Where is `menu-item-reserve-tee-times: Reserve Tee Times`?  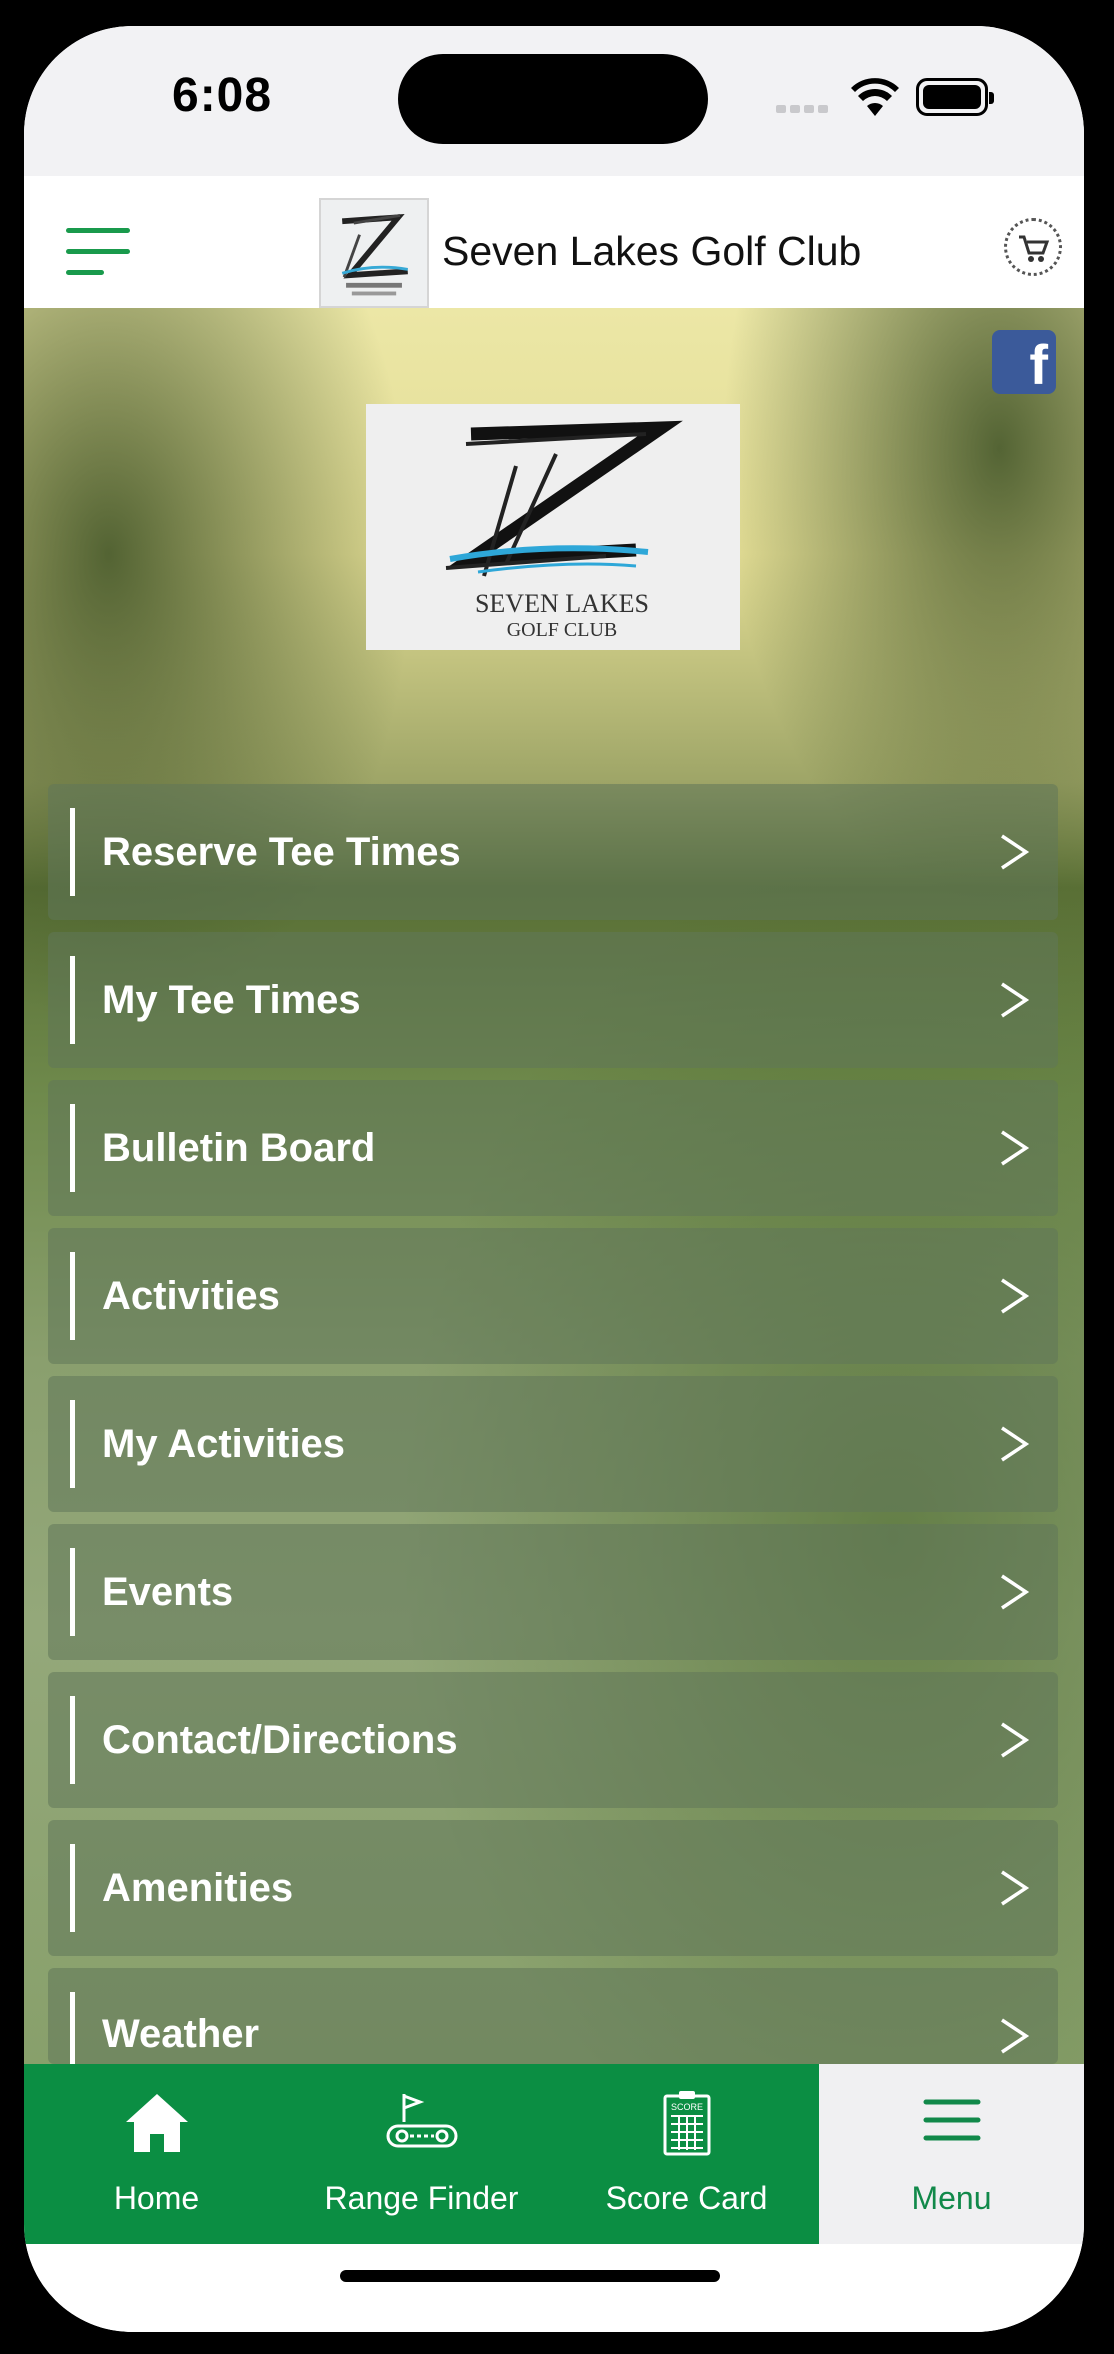
menu-item-reserve-tee-times: Reserve Tee Times is located at coordinates (553, 852).